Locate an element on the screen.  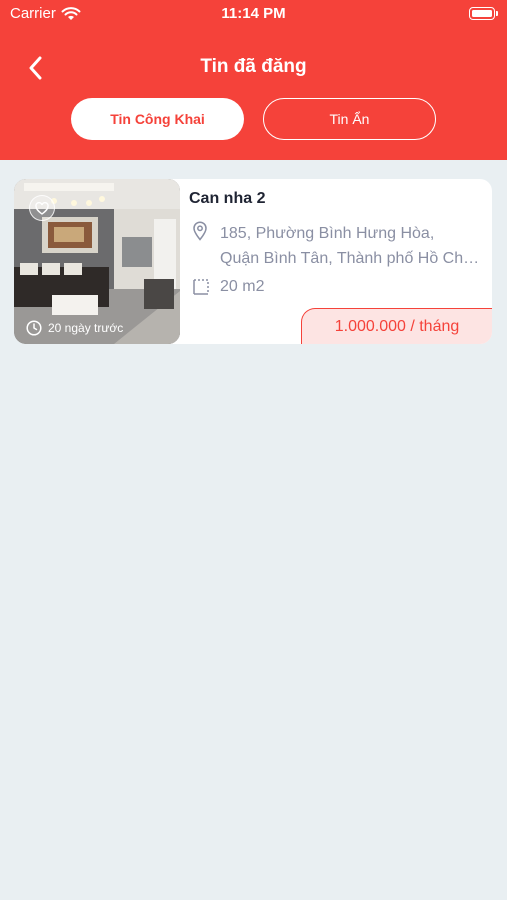
listing-thumbnail: 20 ngày trước is located at coordinates (97, 261).